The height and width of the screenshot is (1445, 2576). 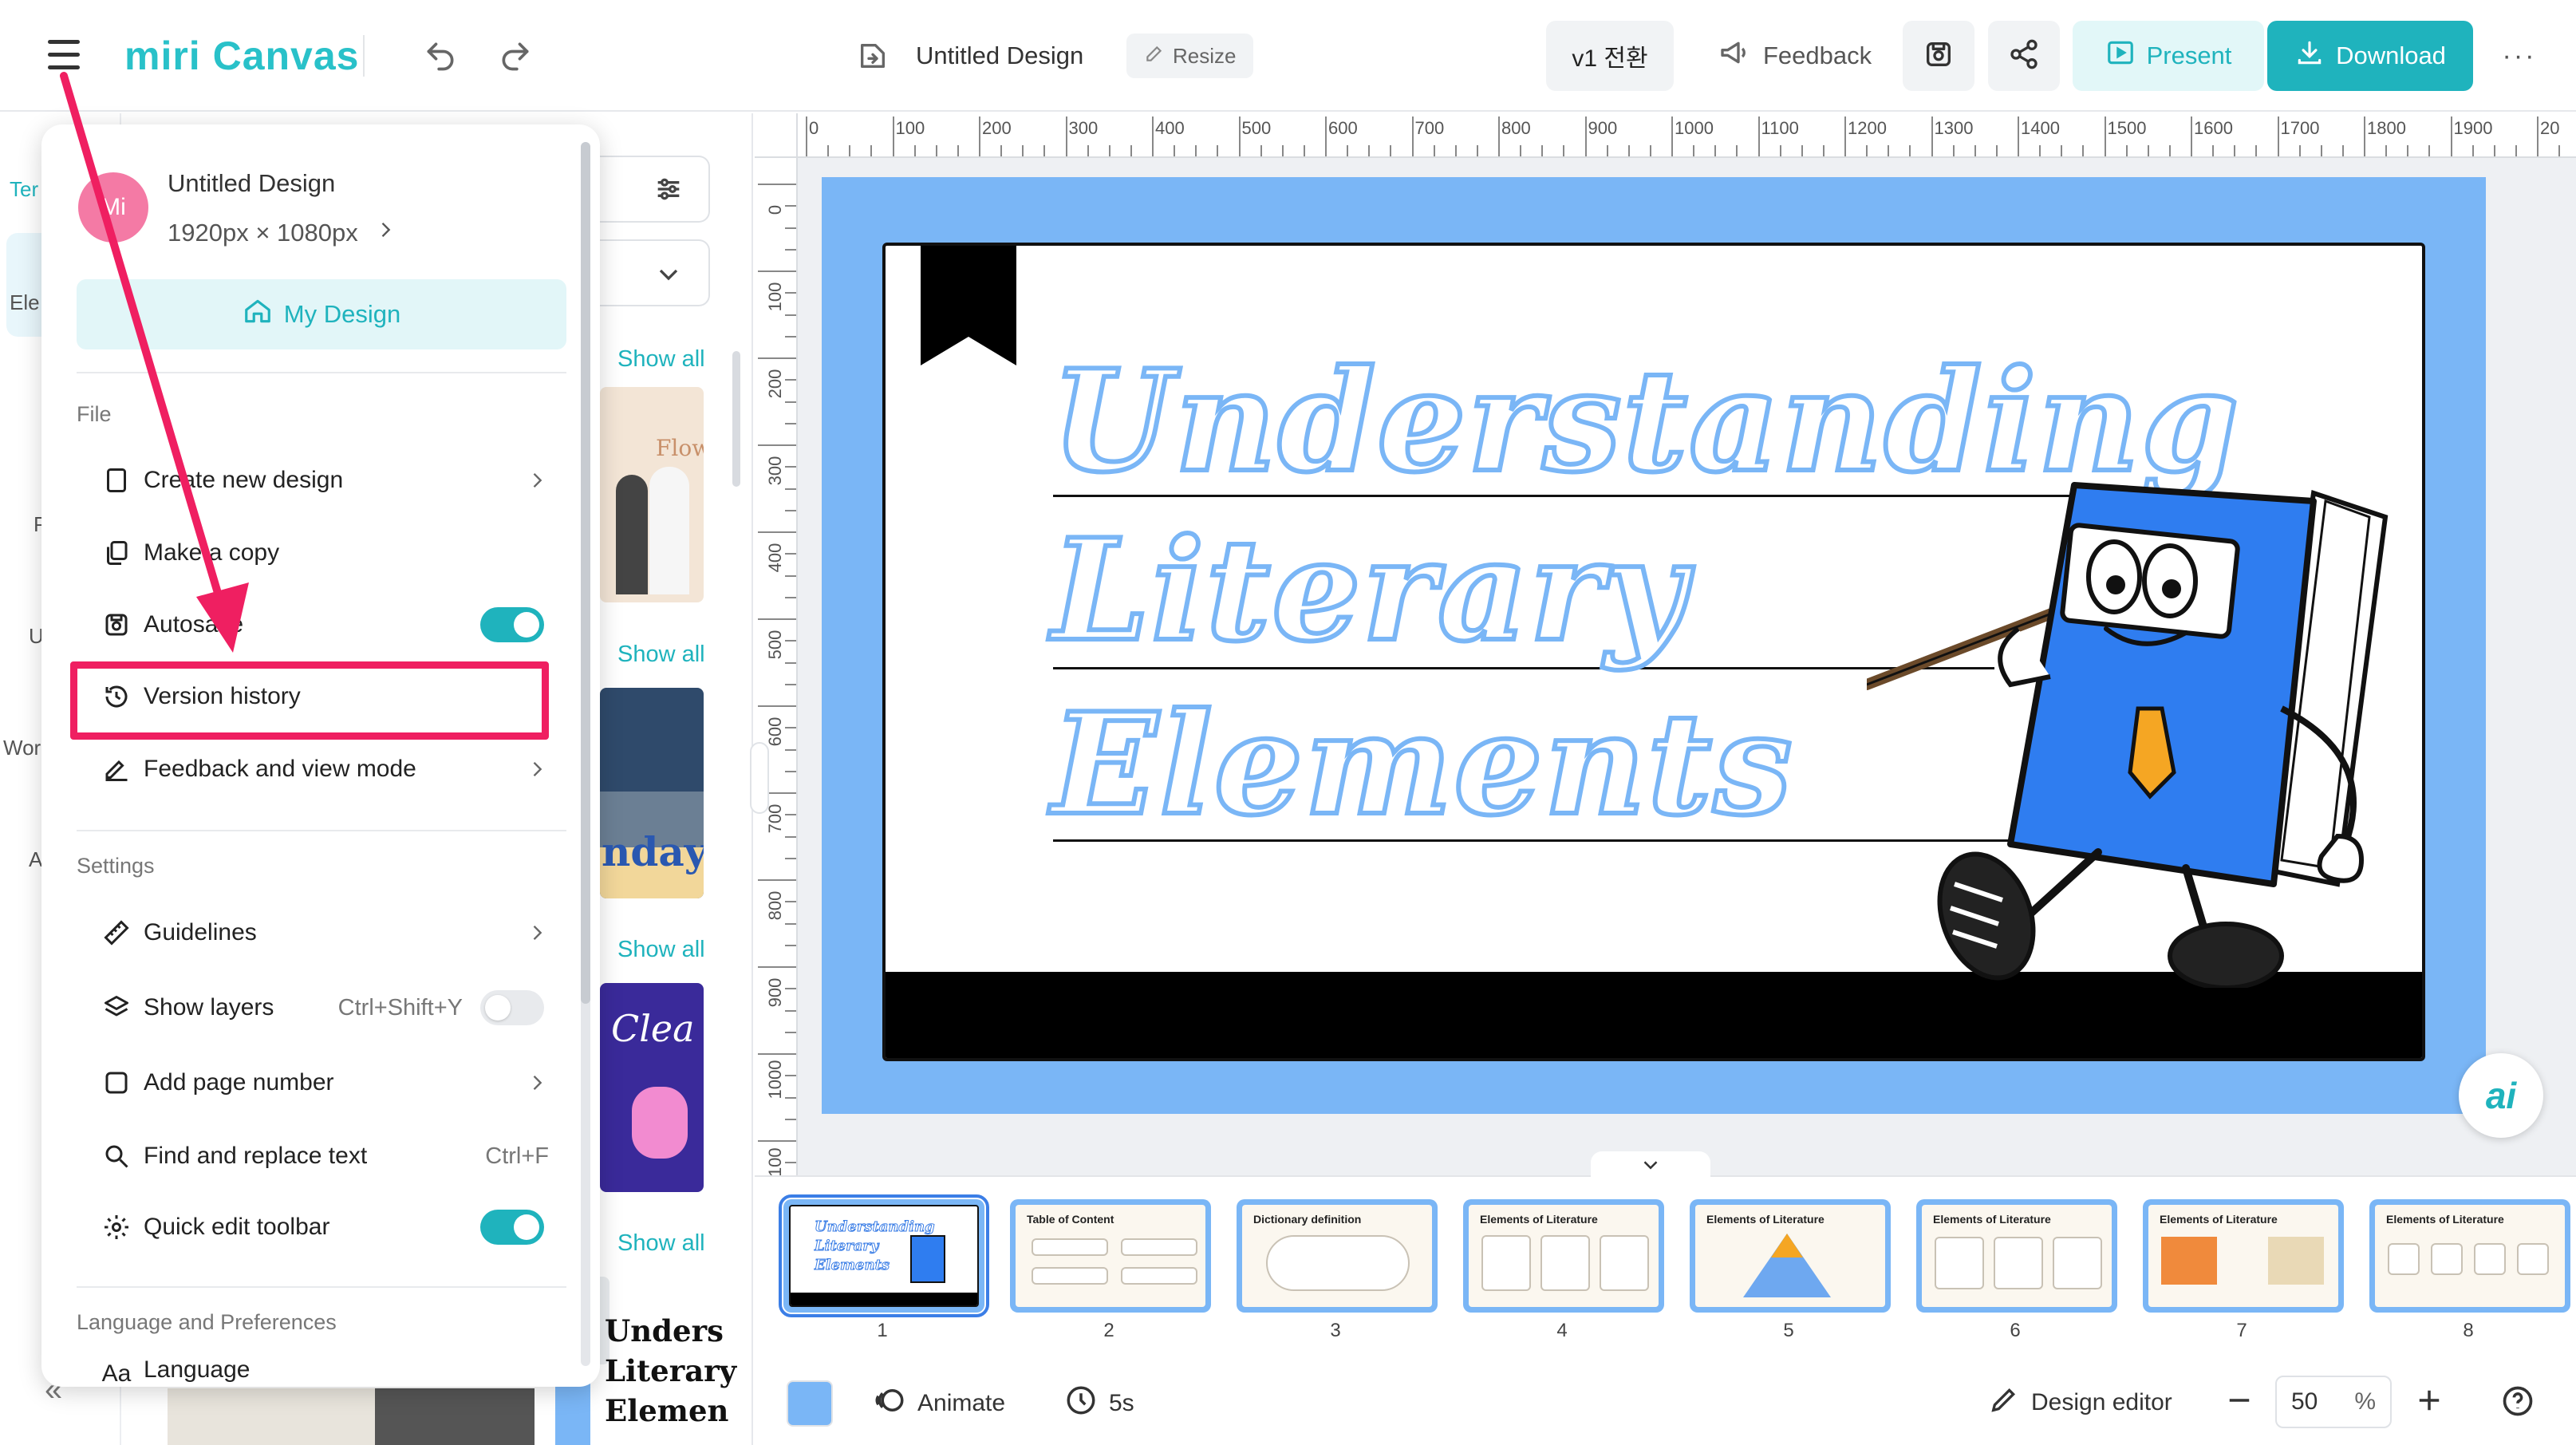 I want to click on save-button, so click(x=1939, y=56).